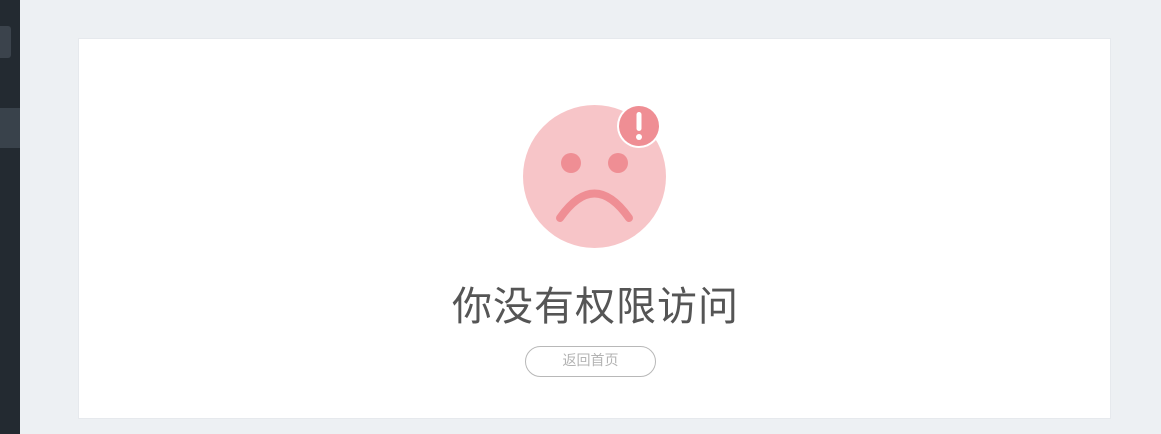  What do you see at coordinates (10, 128) in the screenshot?
I see `sidebar-item-active` at bounding box center [10, 128].